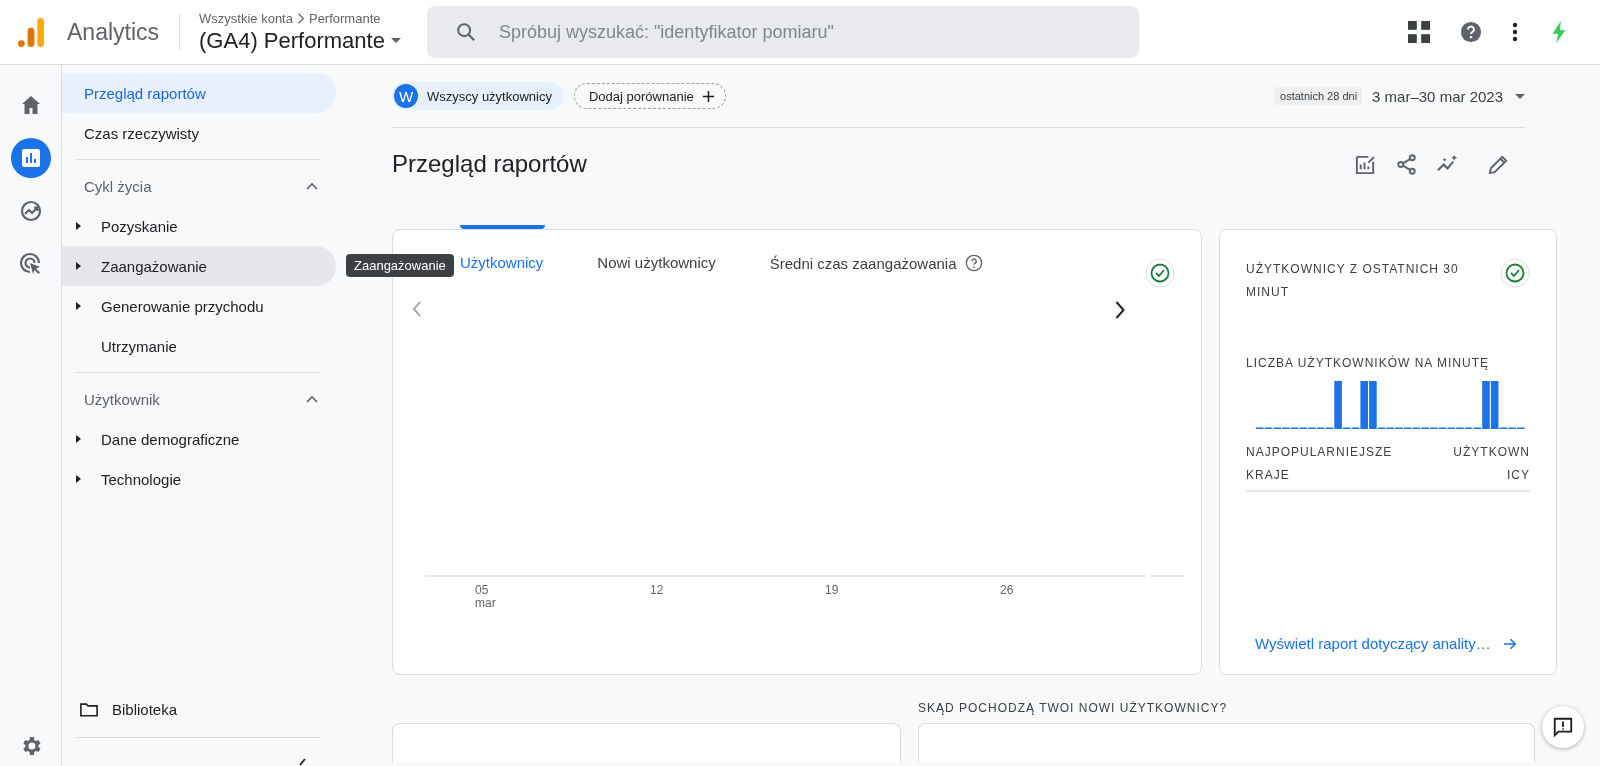 The image size is (1600, 766). Describe the element at coordinates (89, 709) in the screenshot. I see `folder-icon` at that location.